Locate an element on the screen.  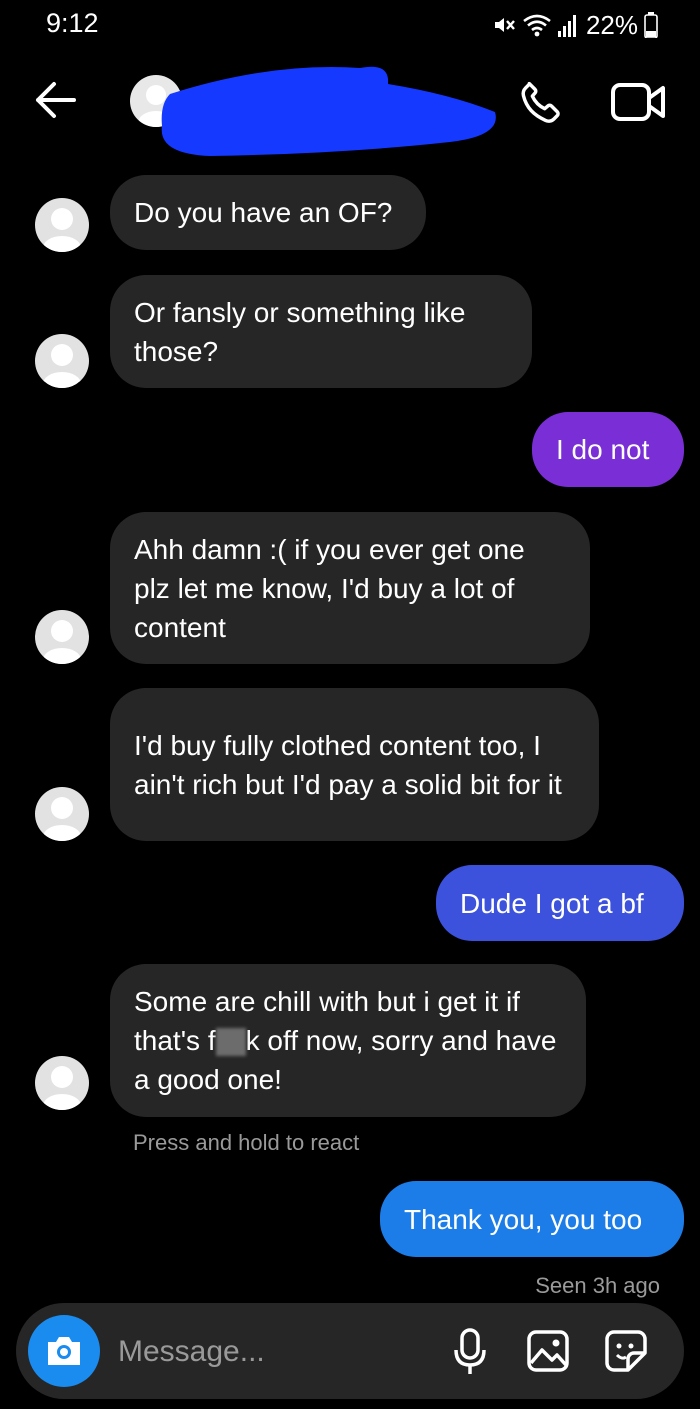
message-bubble-outgoing: I do not is located at coordinates (608, 449).